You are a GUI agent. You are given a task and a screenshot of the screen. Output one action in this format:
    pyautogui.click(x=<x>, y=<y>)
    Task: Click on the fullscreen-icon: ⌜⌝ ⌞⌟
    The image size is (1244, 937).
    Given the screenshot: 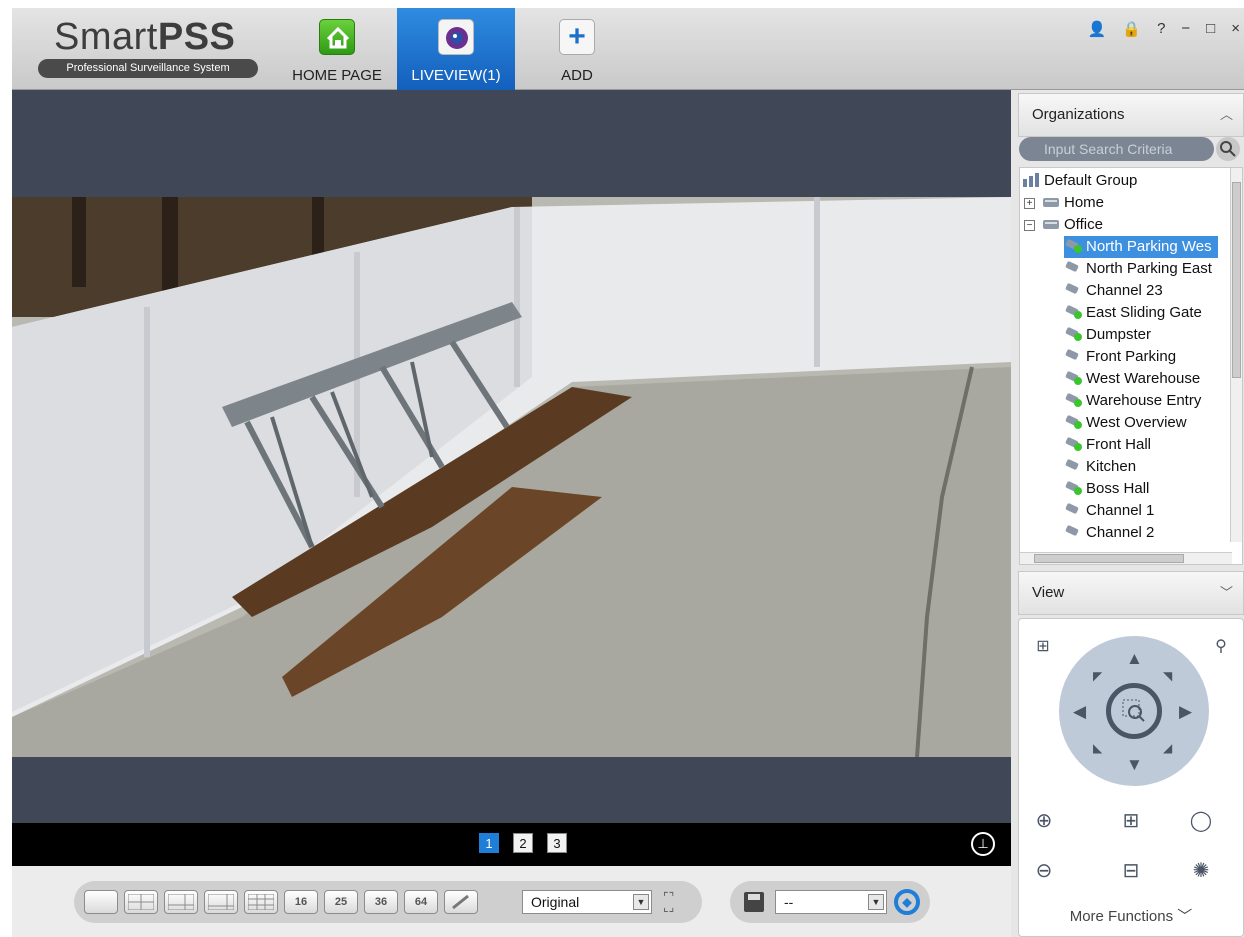 What is the action you would take?
    pyautogui.click(x=674, y=902)
    